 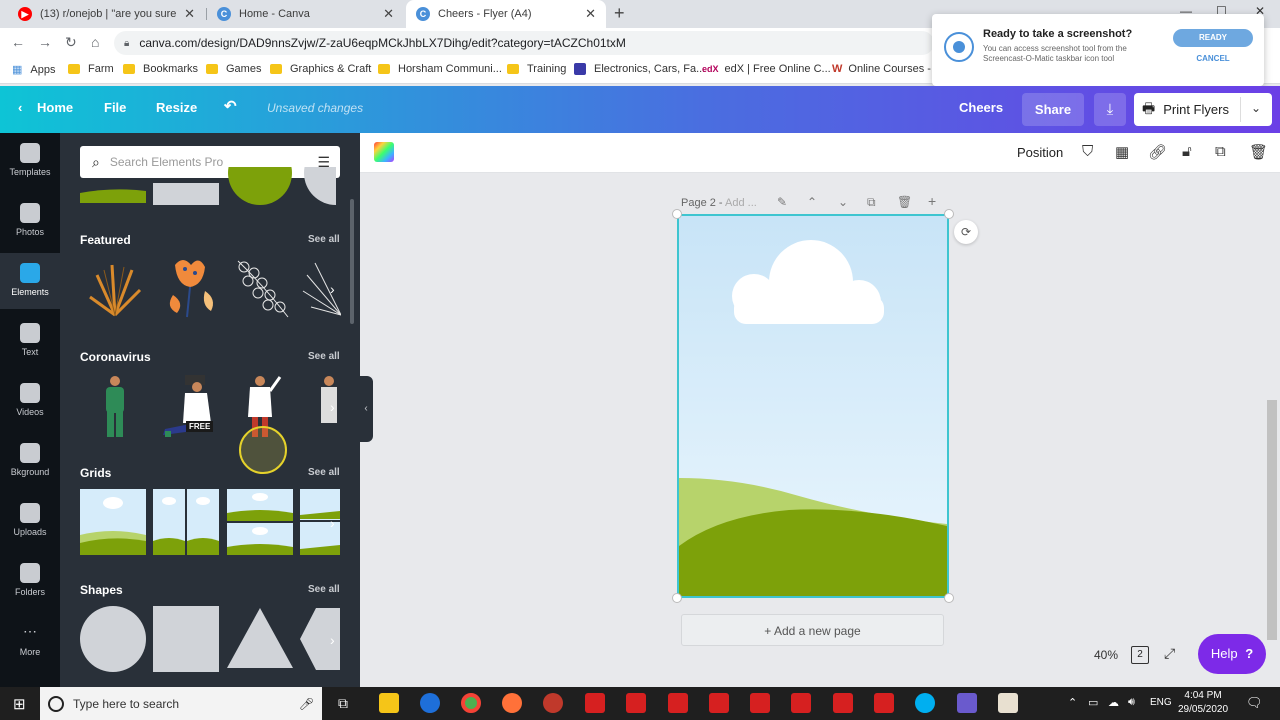 What do you see at coordinates (330, 173) in the screenshot?
I see `circle-thumb` at bounding box center [330, 173].